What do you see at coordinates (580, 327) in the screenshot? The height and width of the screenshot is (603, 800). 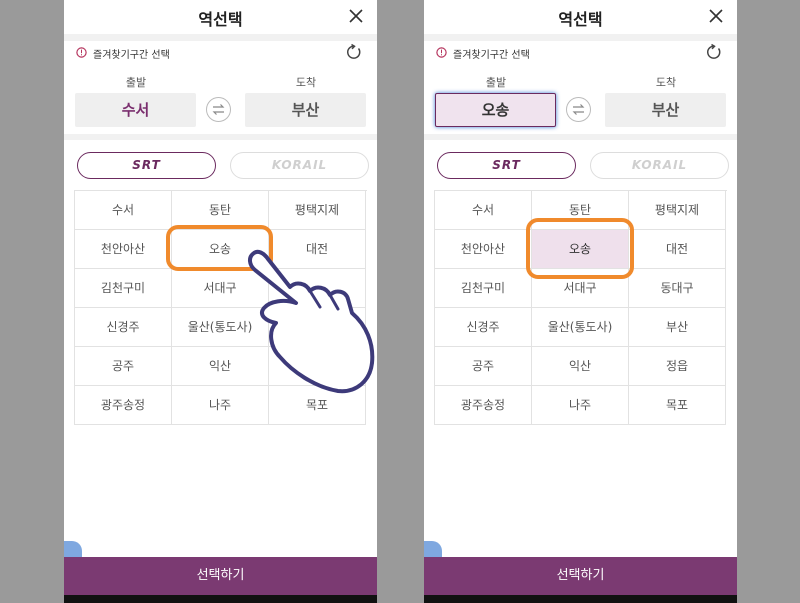 I see `station-cell: 울산(통도사)` at bounding box center [580, 327].